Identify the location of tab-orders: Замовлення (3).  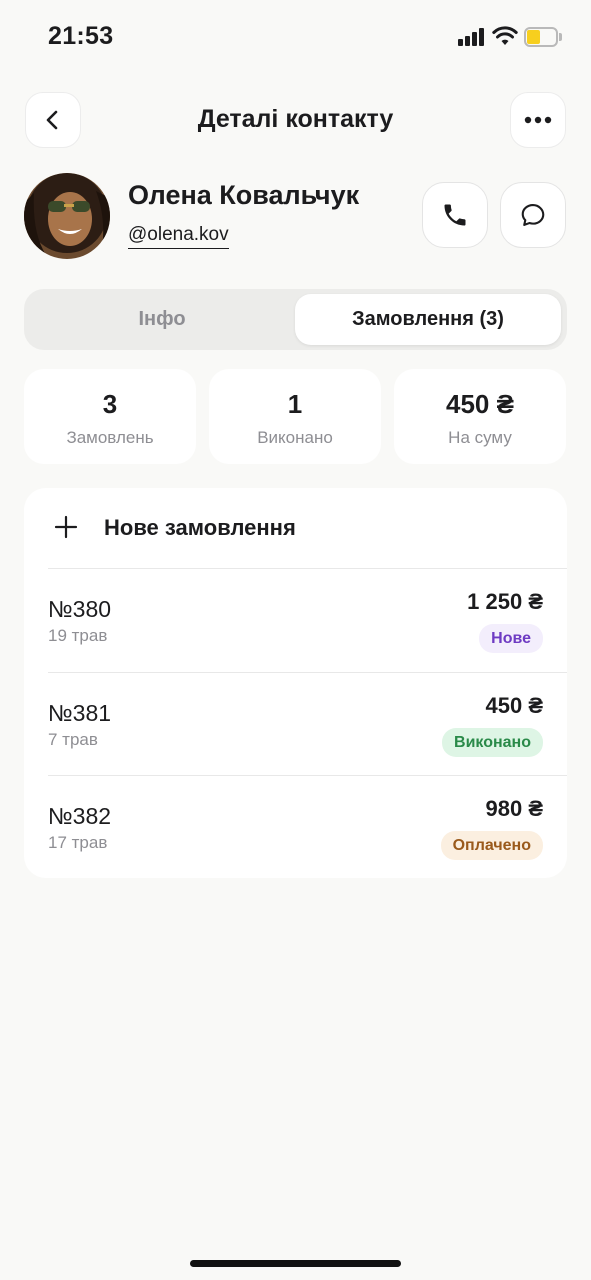
(428, 319).